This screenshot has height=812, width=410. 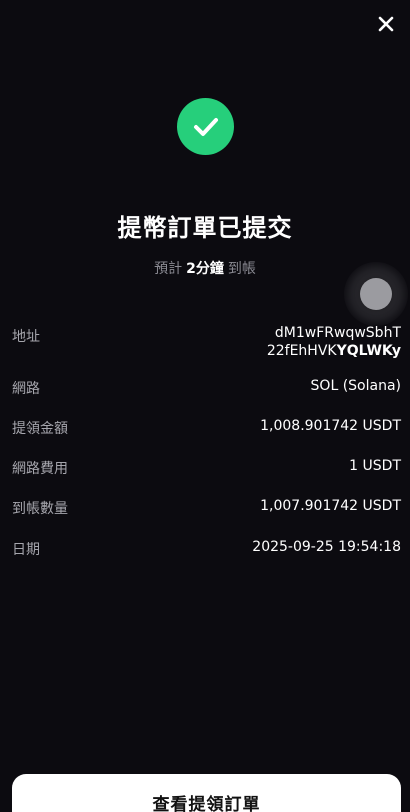 What do you see at coordinates (375, 466) in the screenshot?
I see `fee-value: 1 USDT` at bounding box center [375, 466].